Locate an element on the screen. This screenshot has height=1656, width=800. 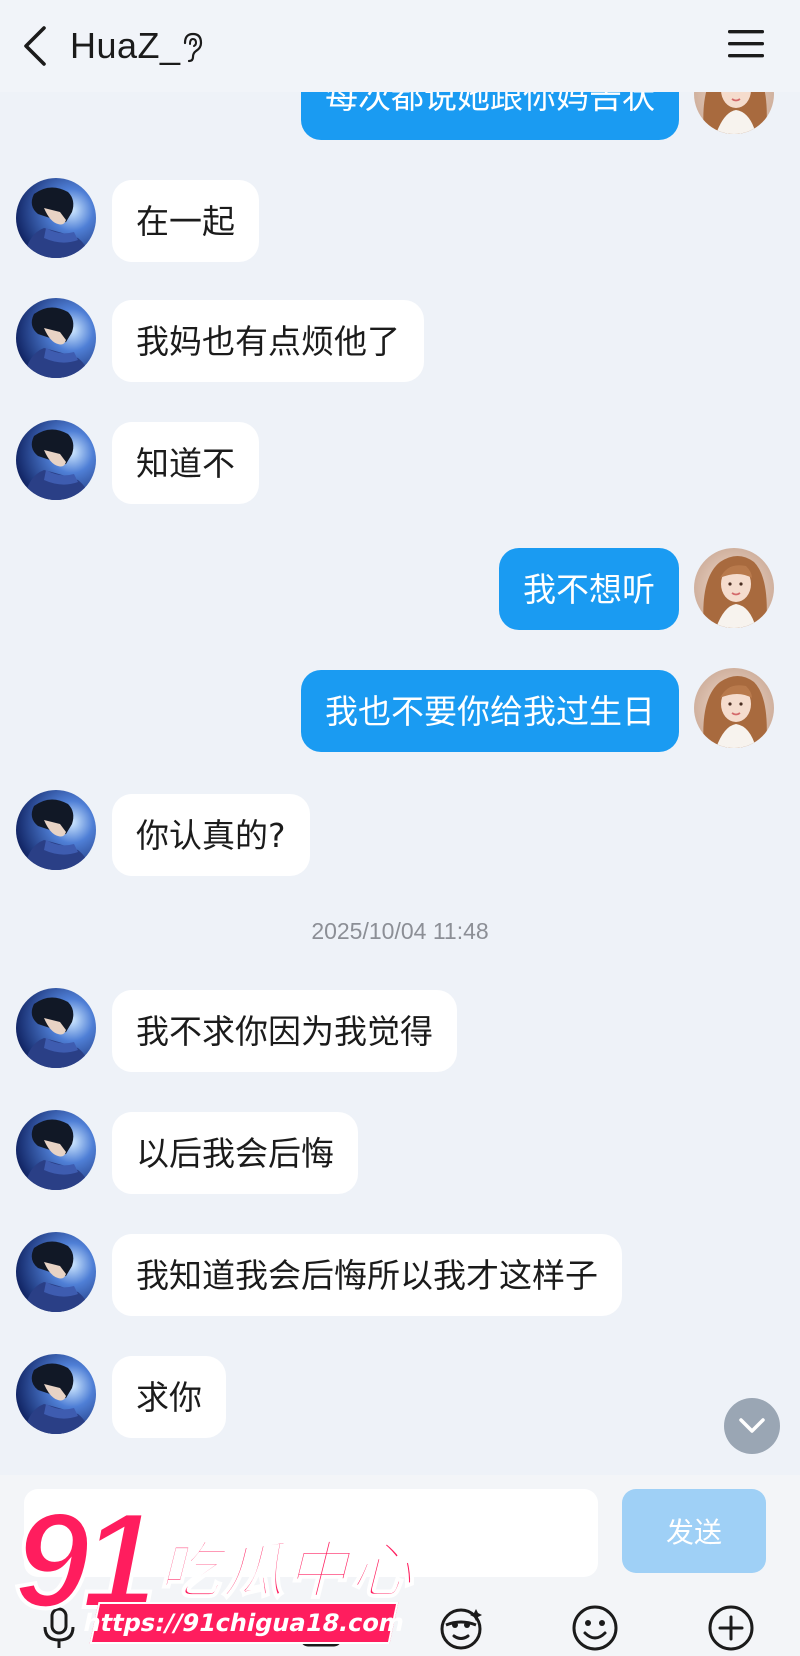
message-text: 你认真的? is located at coordinates (211, 835).